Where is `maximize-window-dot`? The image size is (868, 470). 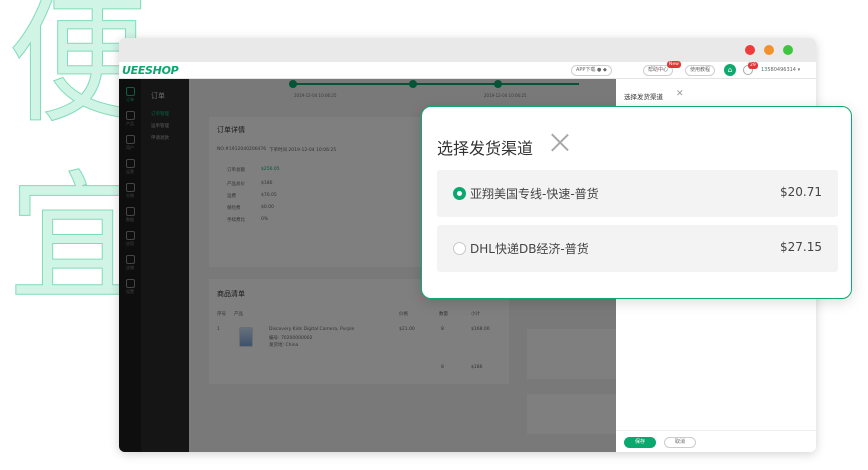 maximize-window-dot is located at coordinates (788, 50).